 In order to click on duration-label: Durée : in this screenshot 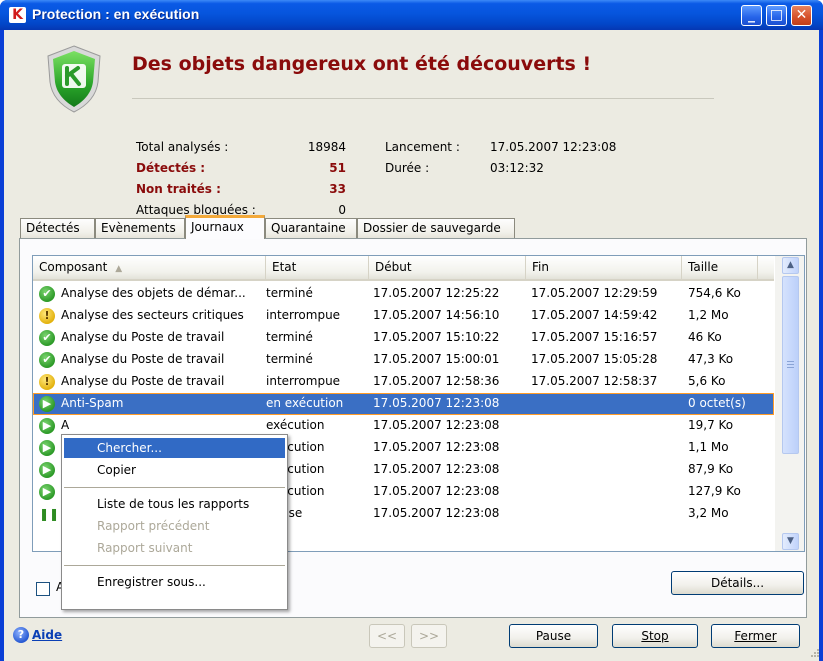, I will do `click(407, 168)`.